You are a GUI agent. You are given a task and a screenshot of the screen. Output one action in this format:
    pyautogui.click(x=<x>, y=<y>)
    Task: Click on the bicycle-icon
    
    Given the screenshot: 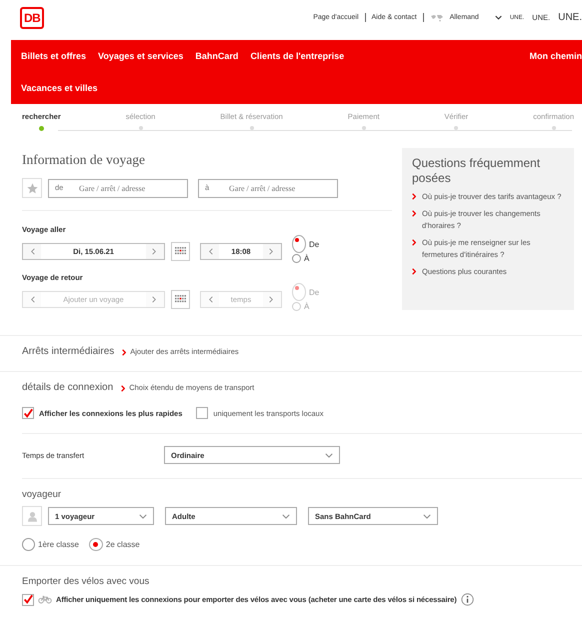 What is the action you would take?
    pyautogui.click(x=45, y=599)
    